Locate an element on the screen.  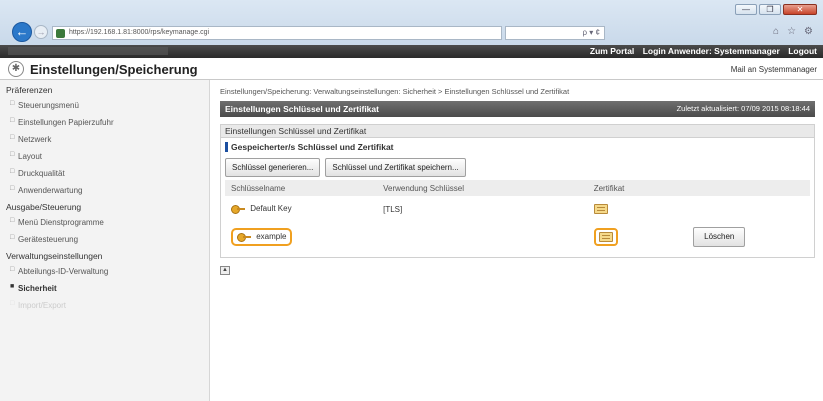
sidebar-item-print-quality: Druckqualität is located at coordinates (104, 173).